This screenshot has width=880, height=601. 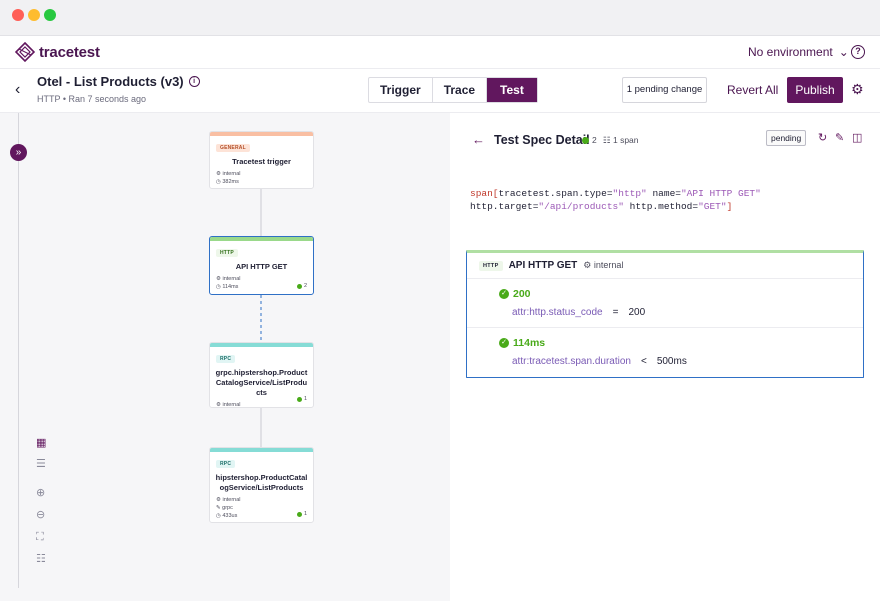 What do you see at coordinates (501, 206) in the screenshot?
I see `selector-key: http.target` at bounding box center [501, 206].